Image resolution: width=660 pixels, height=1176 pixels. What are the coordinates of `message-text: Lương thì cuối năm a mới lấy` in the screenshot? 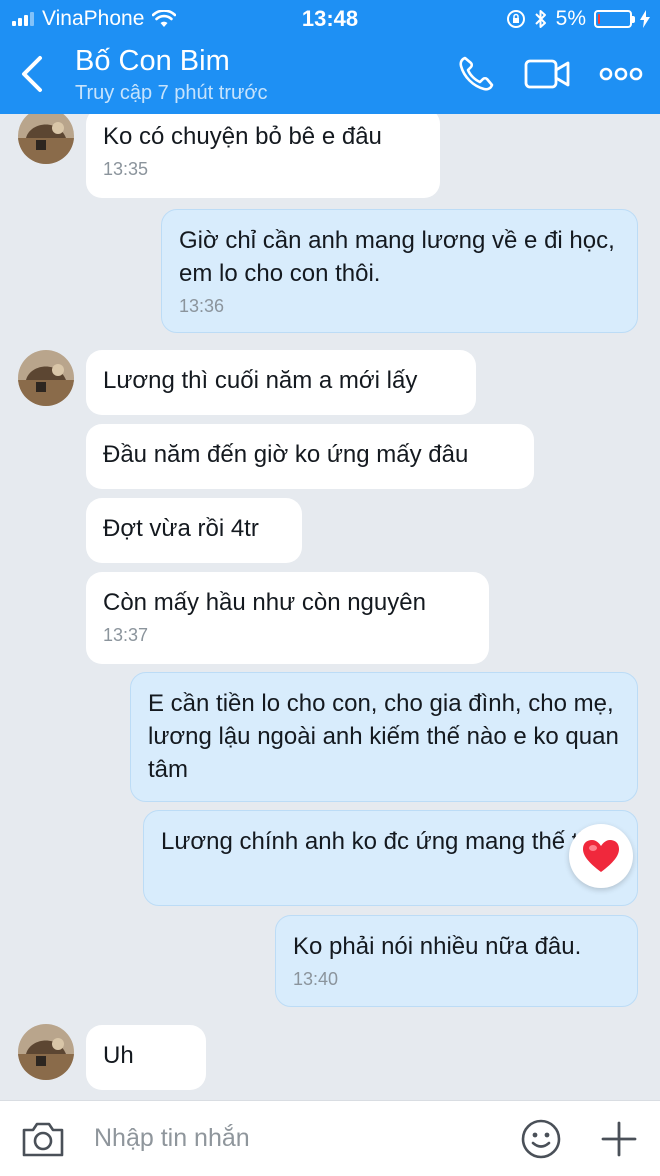 It's located at (260, 380).